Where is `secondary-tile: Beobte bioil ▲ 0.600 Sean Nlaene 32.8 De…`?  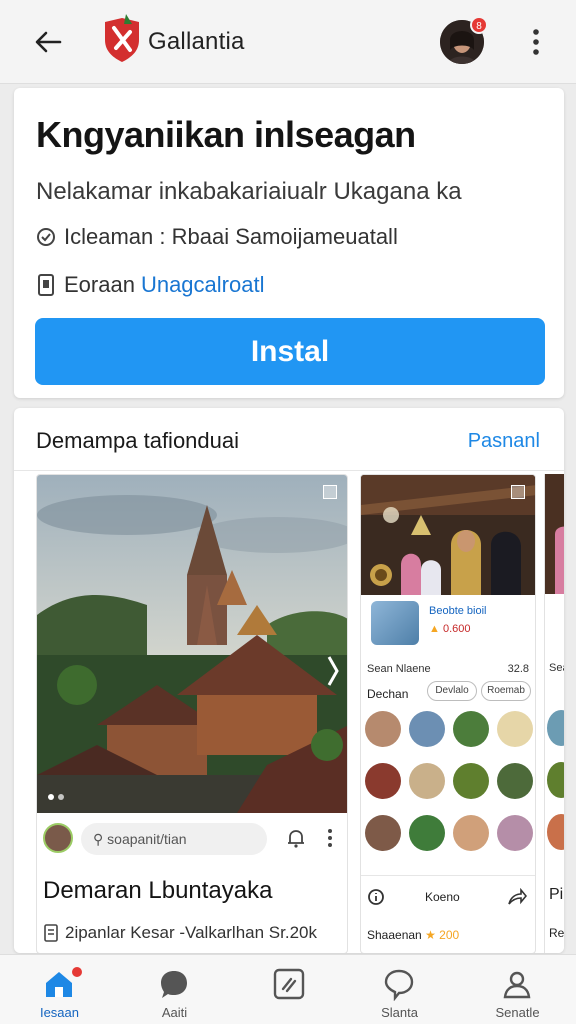
secondary-tile: Beobte bioil ▲ 0.600 Sean Nlaene 32.8 De… is located at coordinates (448, 713).